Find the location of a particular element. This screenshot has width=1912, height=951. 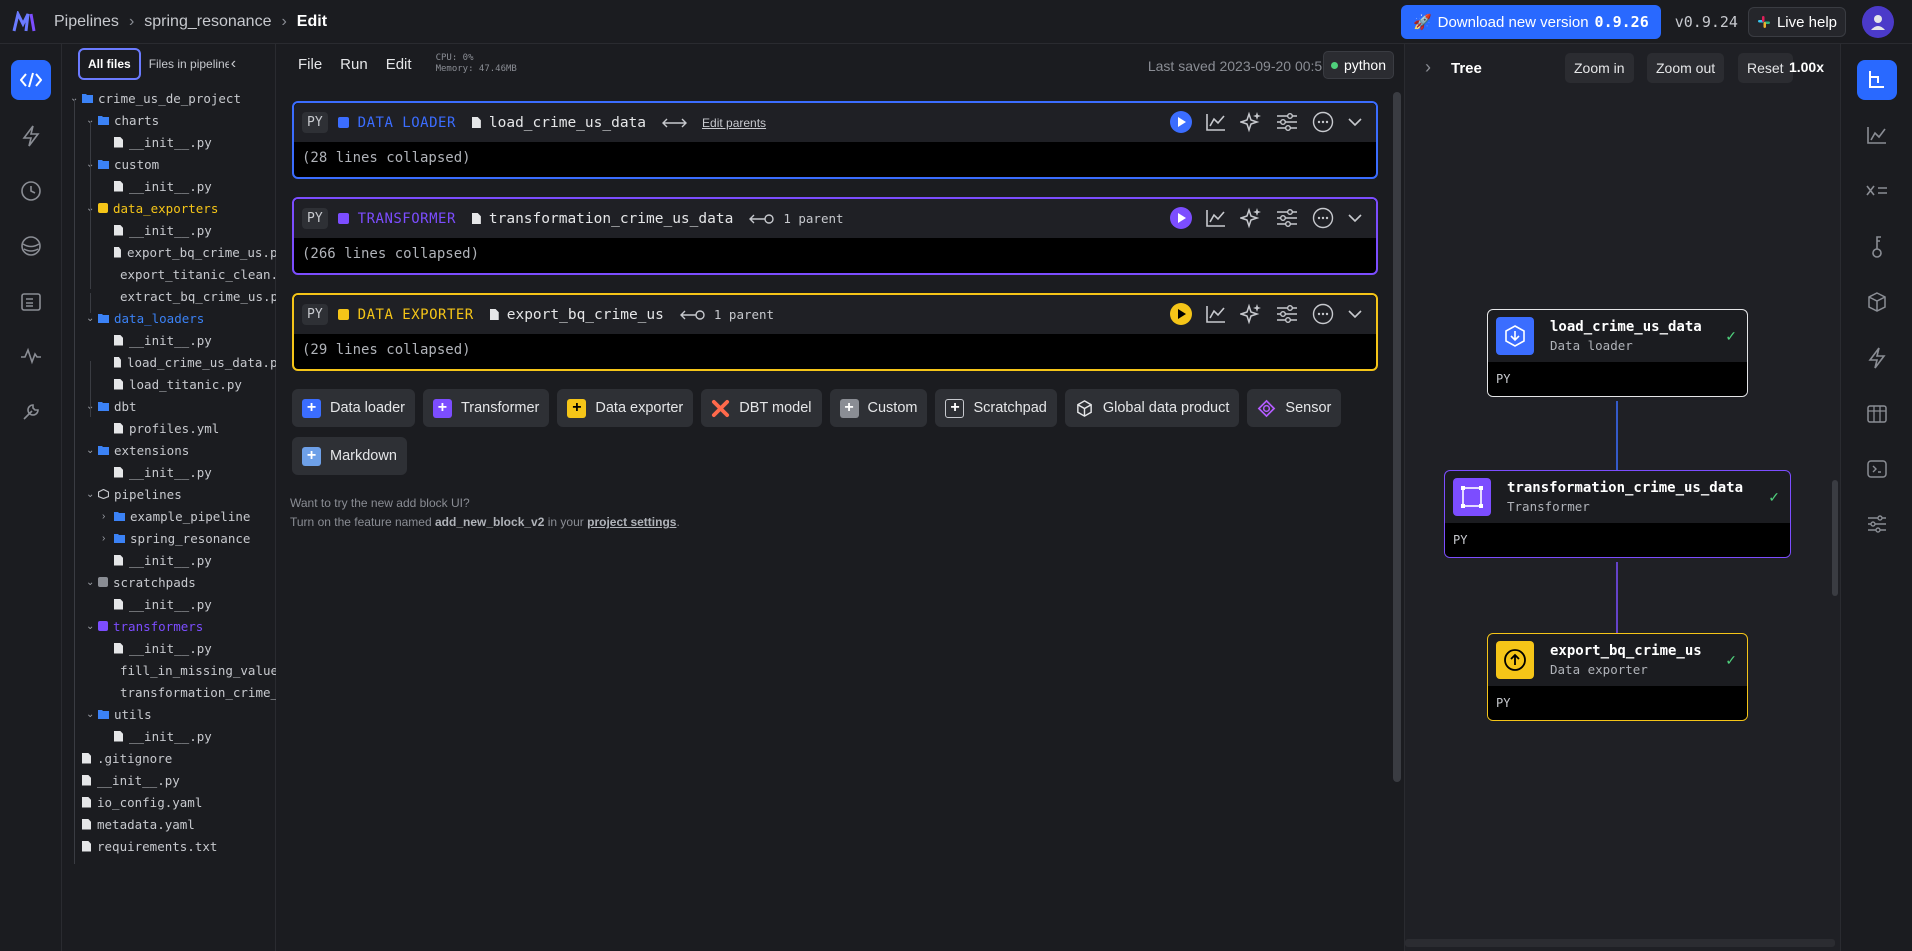

add-transformer-button: + Transformer is located at coordinates (486, 408).